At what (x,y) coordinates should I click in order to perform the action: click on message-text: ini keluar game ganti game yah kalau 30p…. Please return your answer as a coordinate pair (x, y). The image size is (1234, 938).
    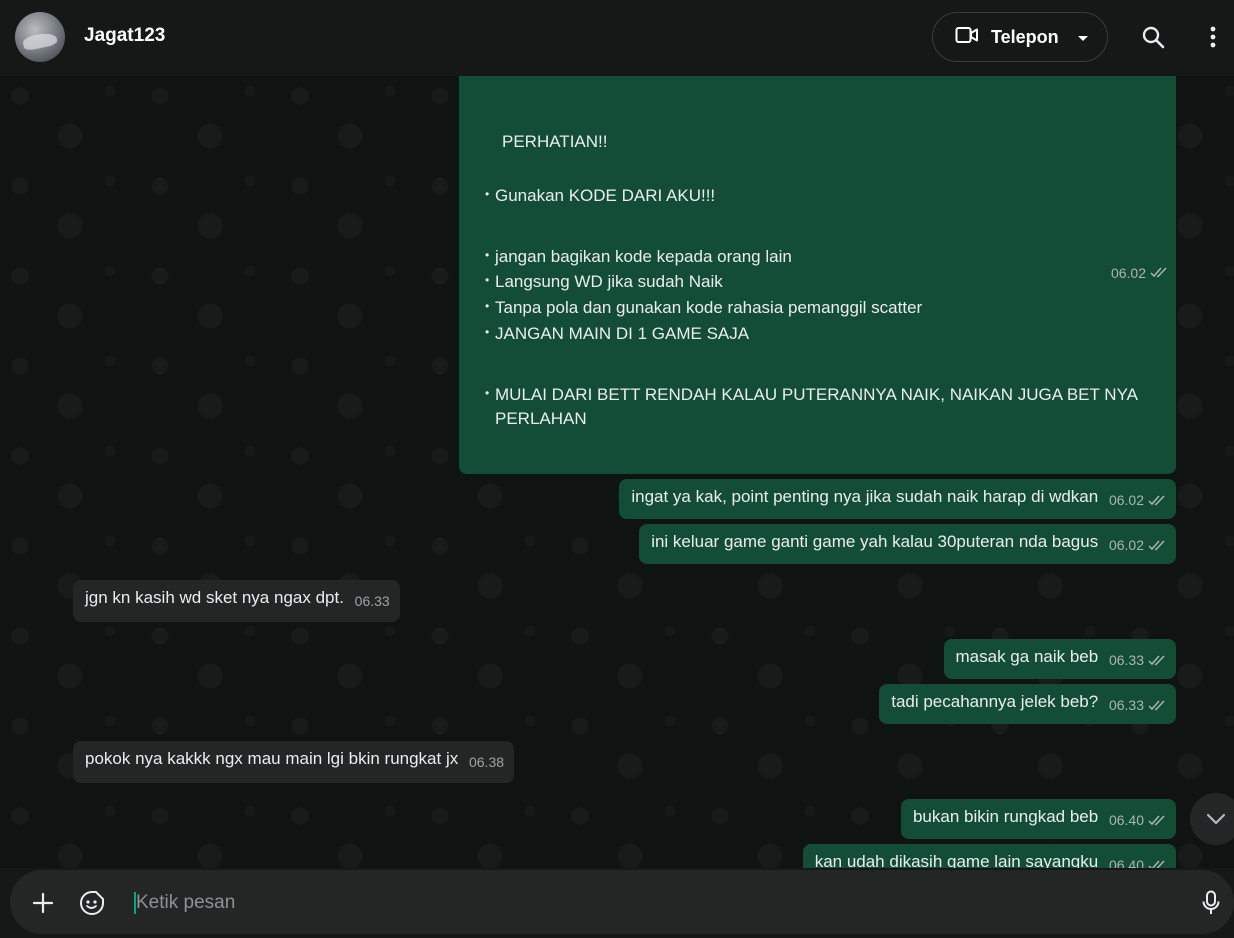
    Looking at the image, I should click on (875, 541).